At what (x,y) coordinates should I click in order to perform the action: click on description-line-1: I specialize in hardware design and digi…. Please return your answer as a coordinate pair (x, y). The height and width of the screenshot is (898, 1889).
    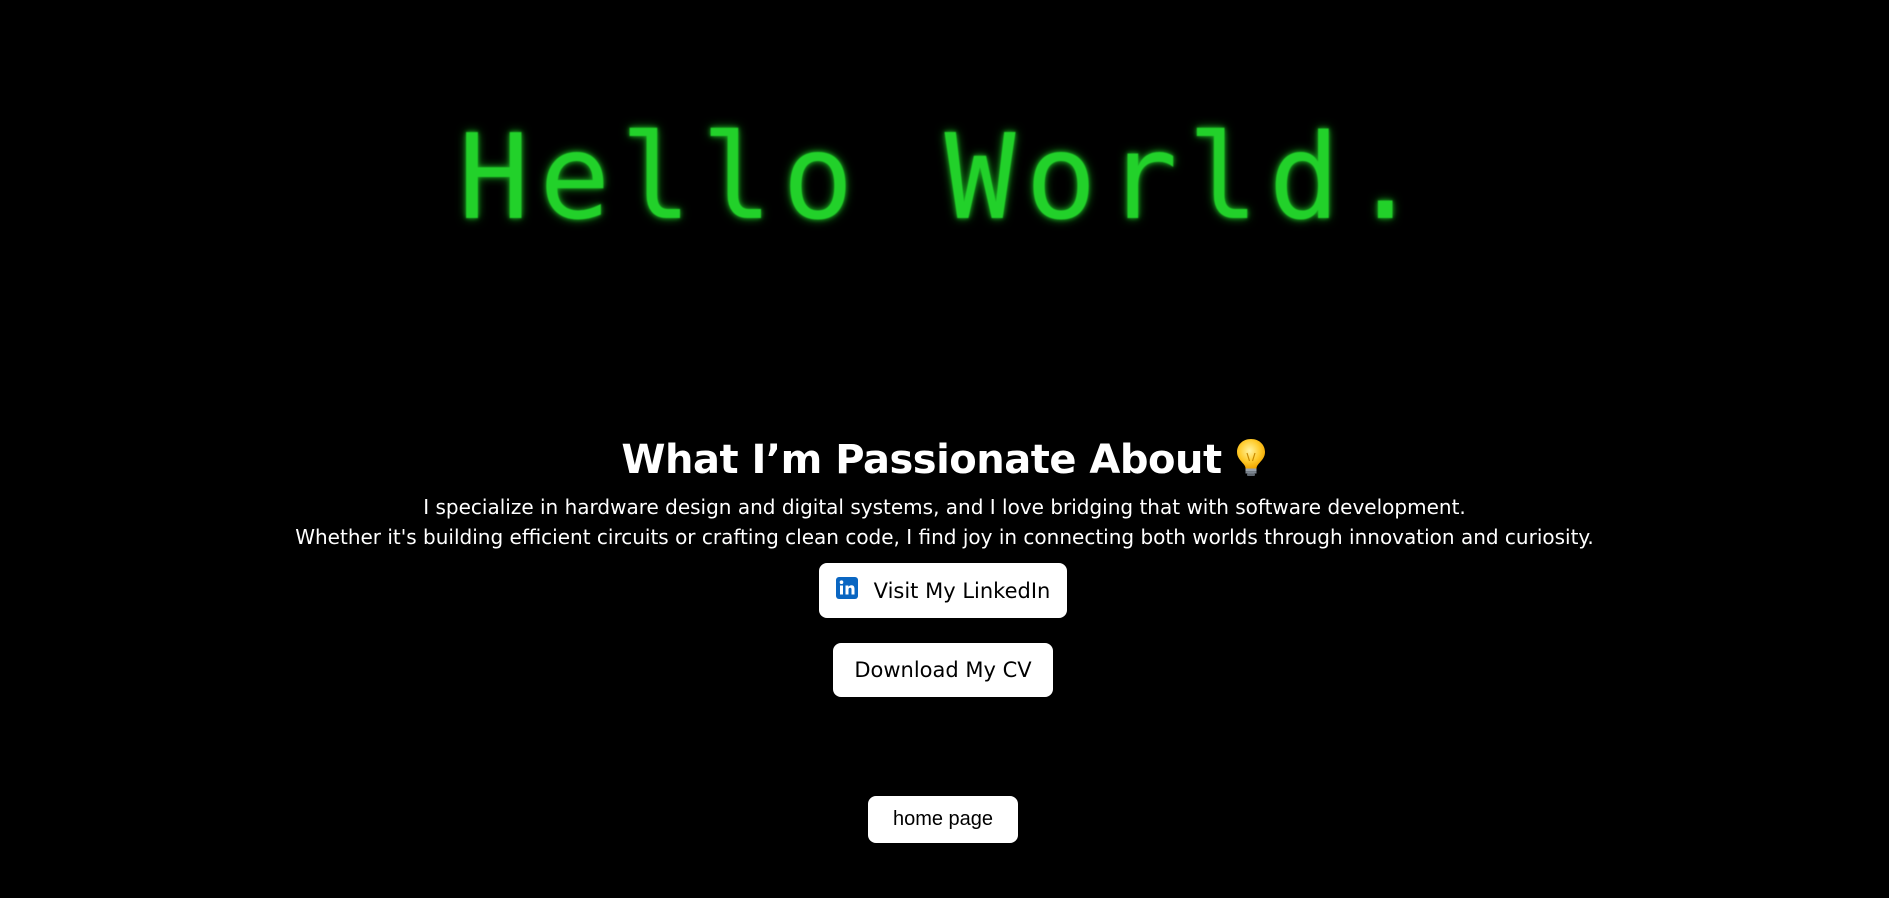
    Looking at the image, I should click on (944, 507).